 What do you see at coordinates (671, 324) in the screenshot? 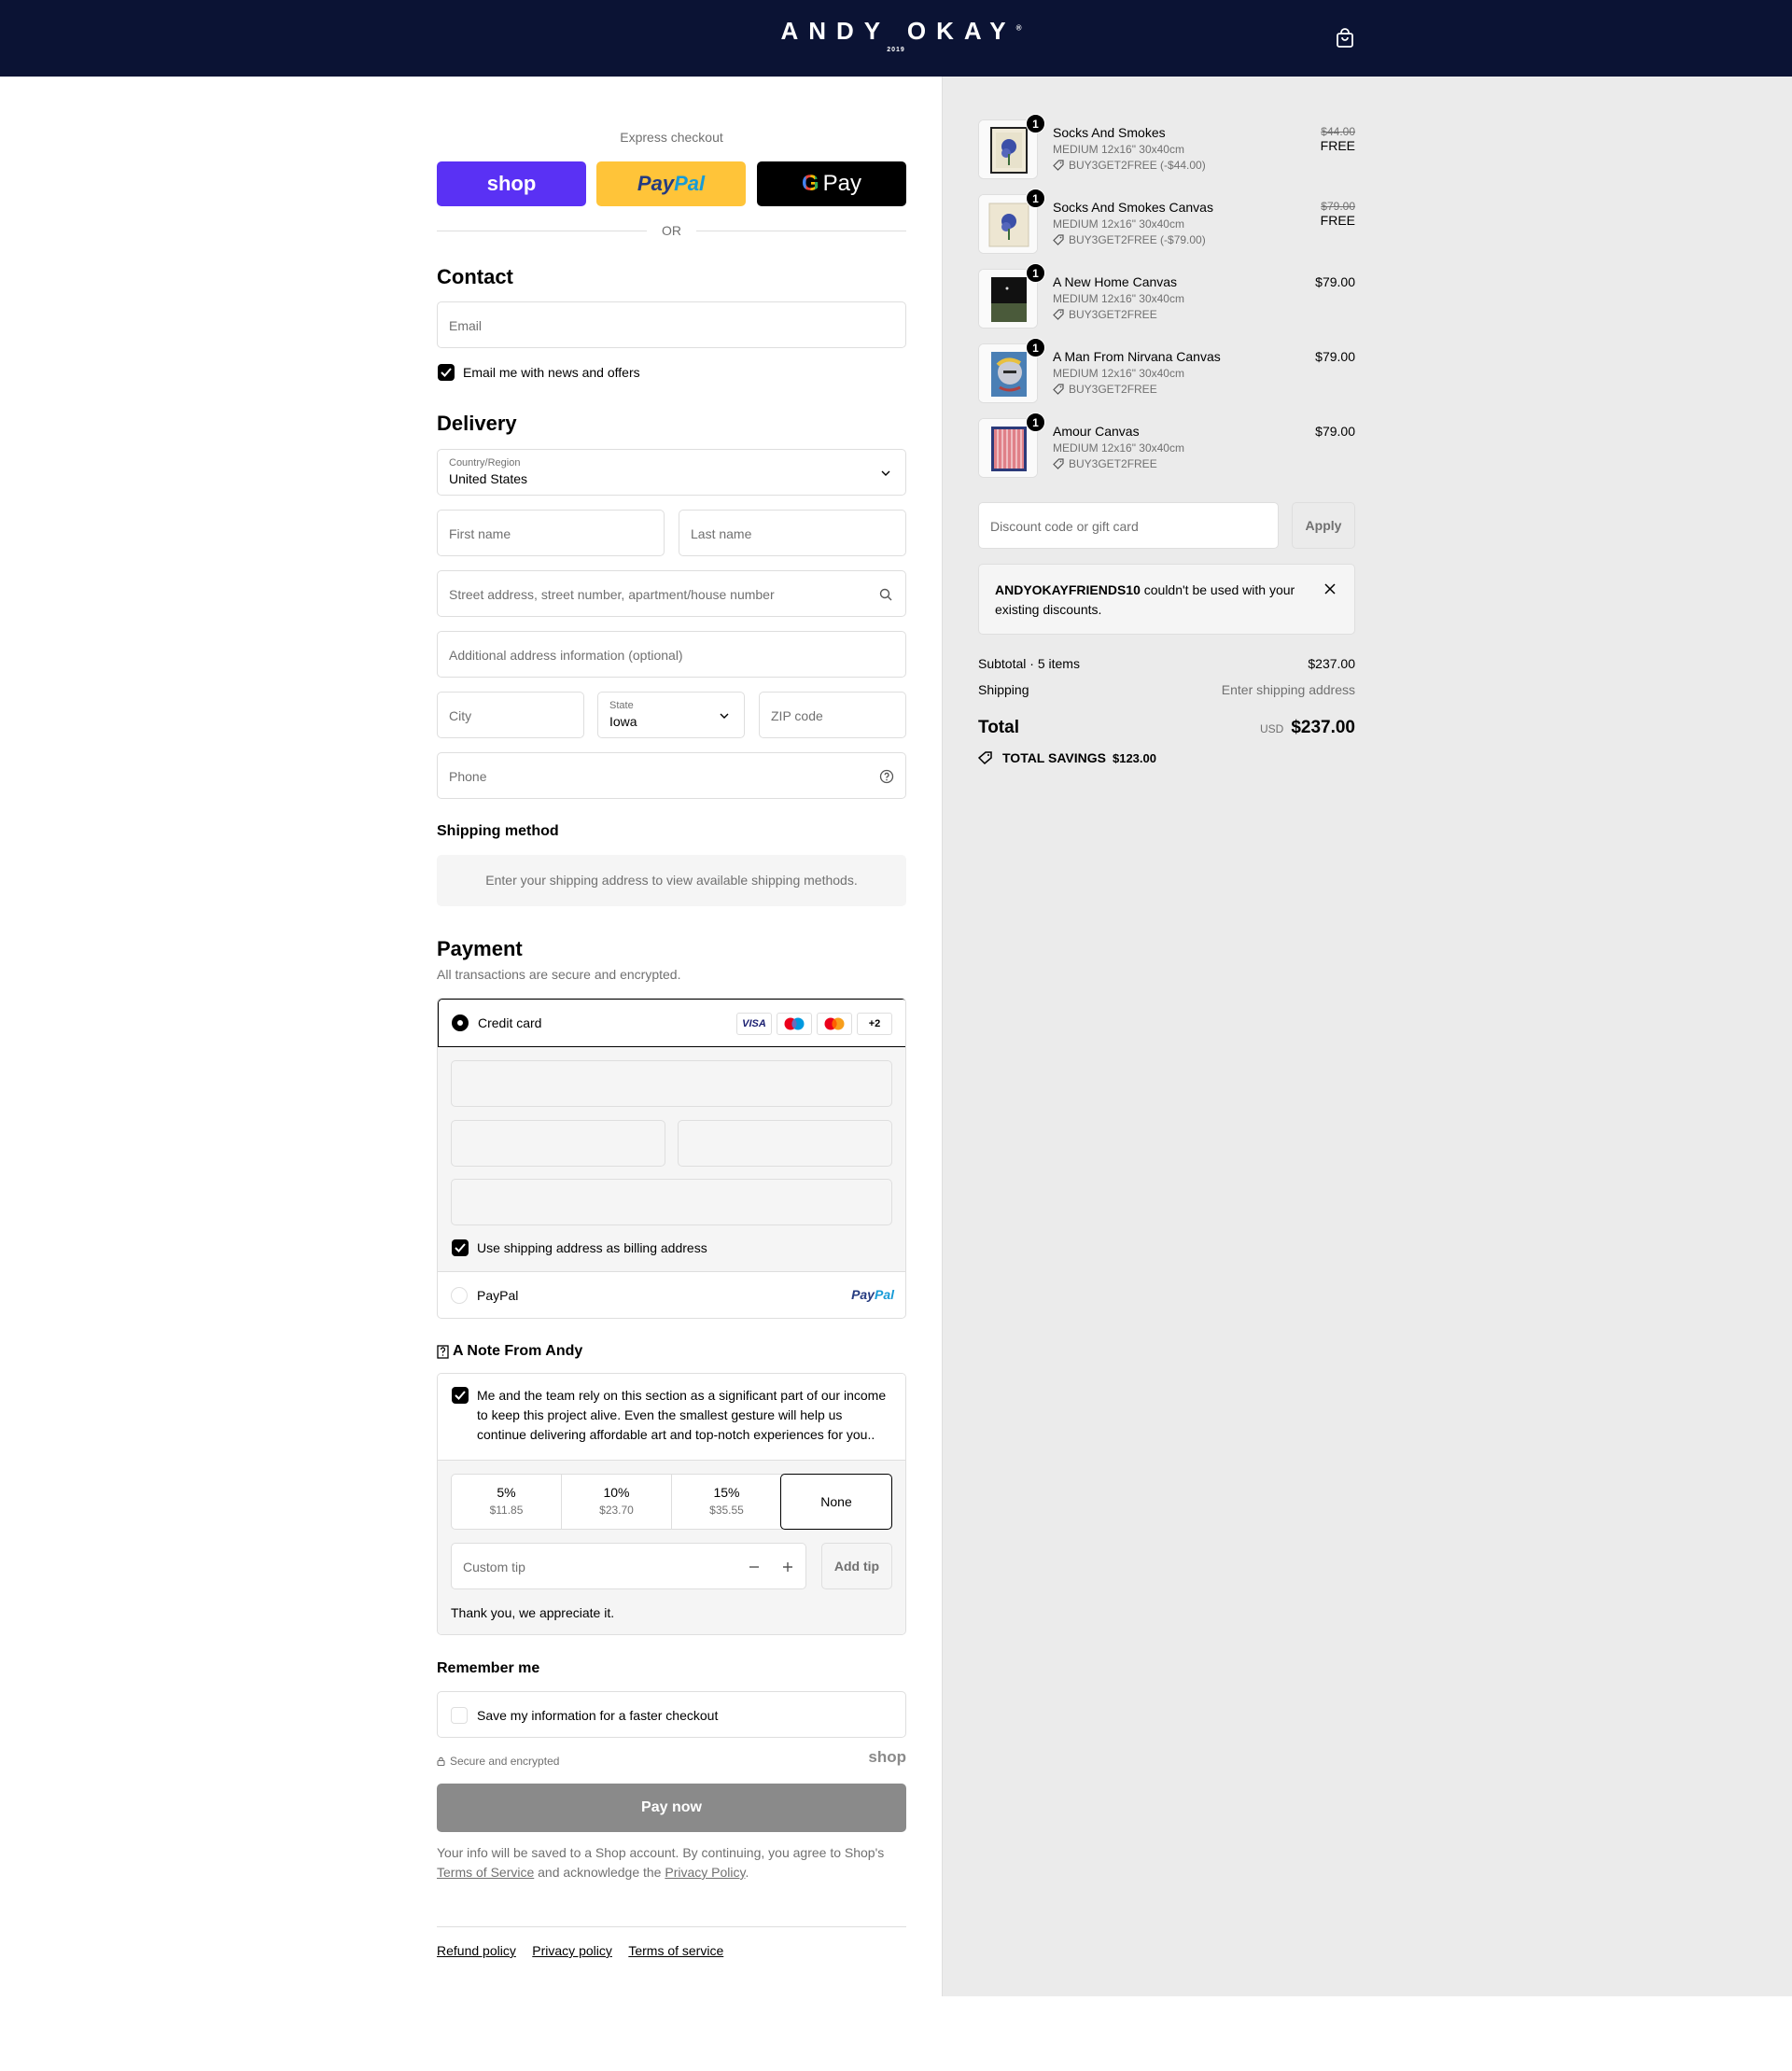
I see `email-field: Email` at bounding box center [671, 324].